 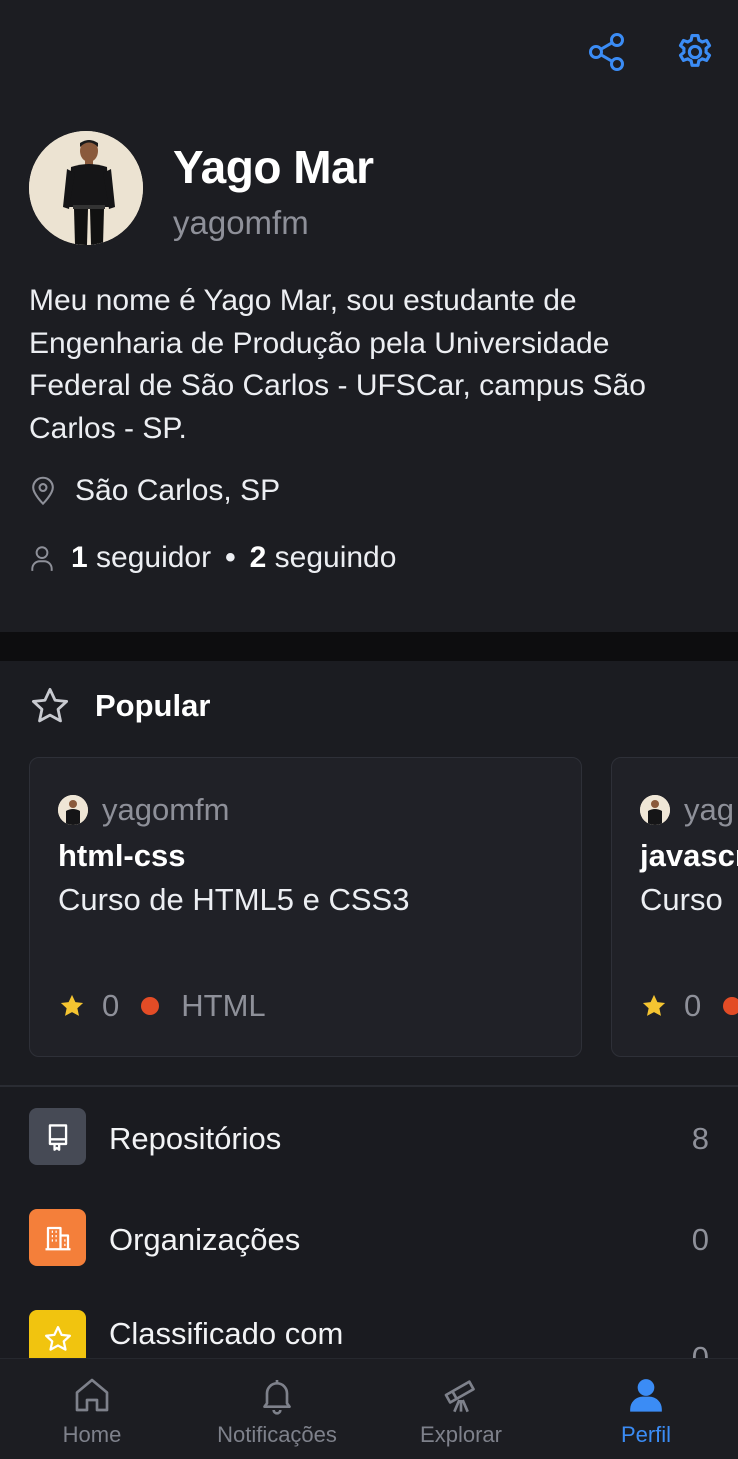 I want to click on nav-label: Notificações, so click(x=277, y=1434).